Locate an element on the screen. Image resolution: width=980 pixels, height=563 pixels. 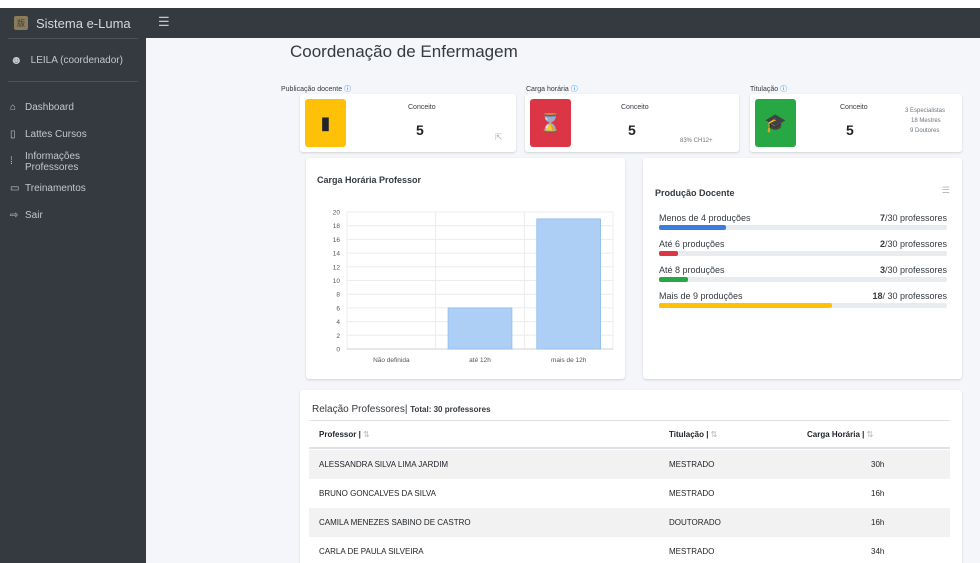
column-header-titulacao: Titulação | ⇅ is located at coordinates (693, 434).